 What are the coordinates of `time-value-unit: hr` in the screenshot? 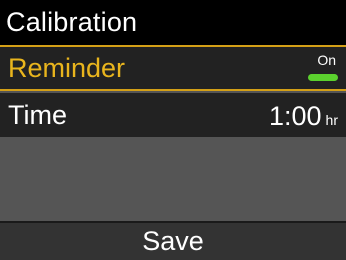 It's located at (331, 120).